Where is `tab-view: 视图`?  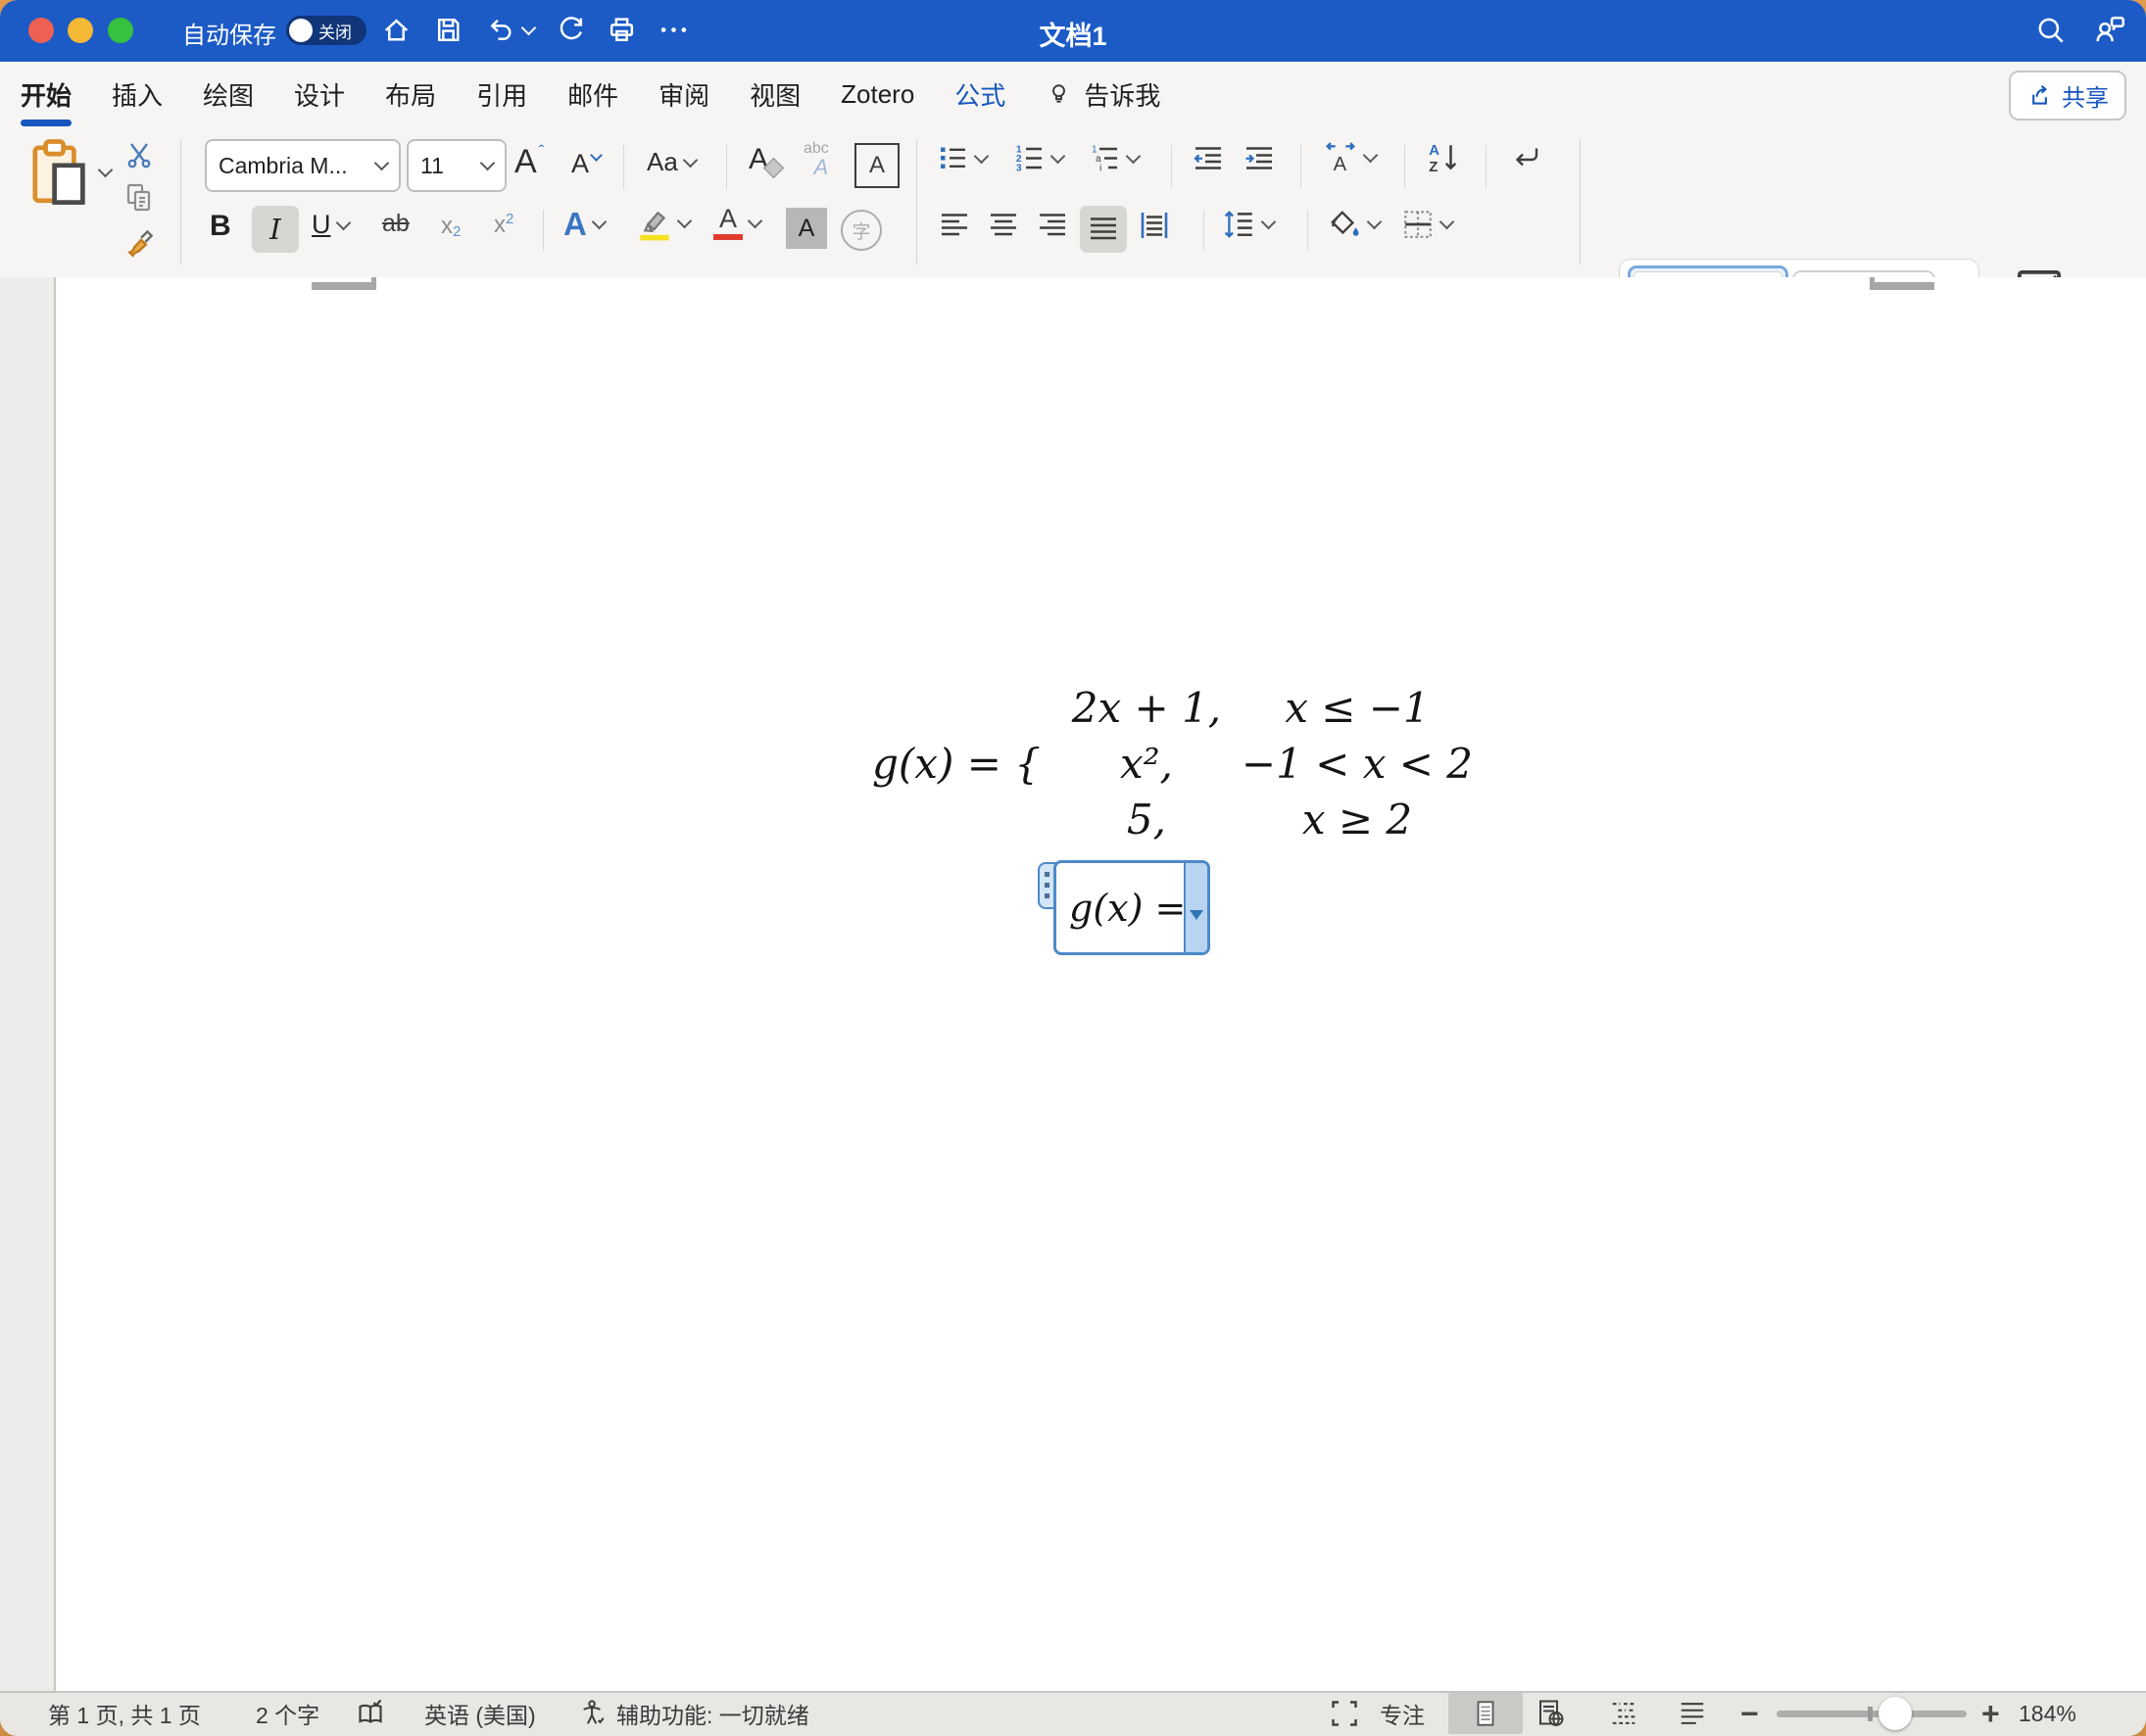 tab-view: 视图 is located at coordinates (775, 94).